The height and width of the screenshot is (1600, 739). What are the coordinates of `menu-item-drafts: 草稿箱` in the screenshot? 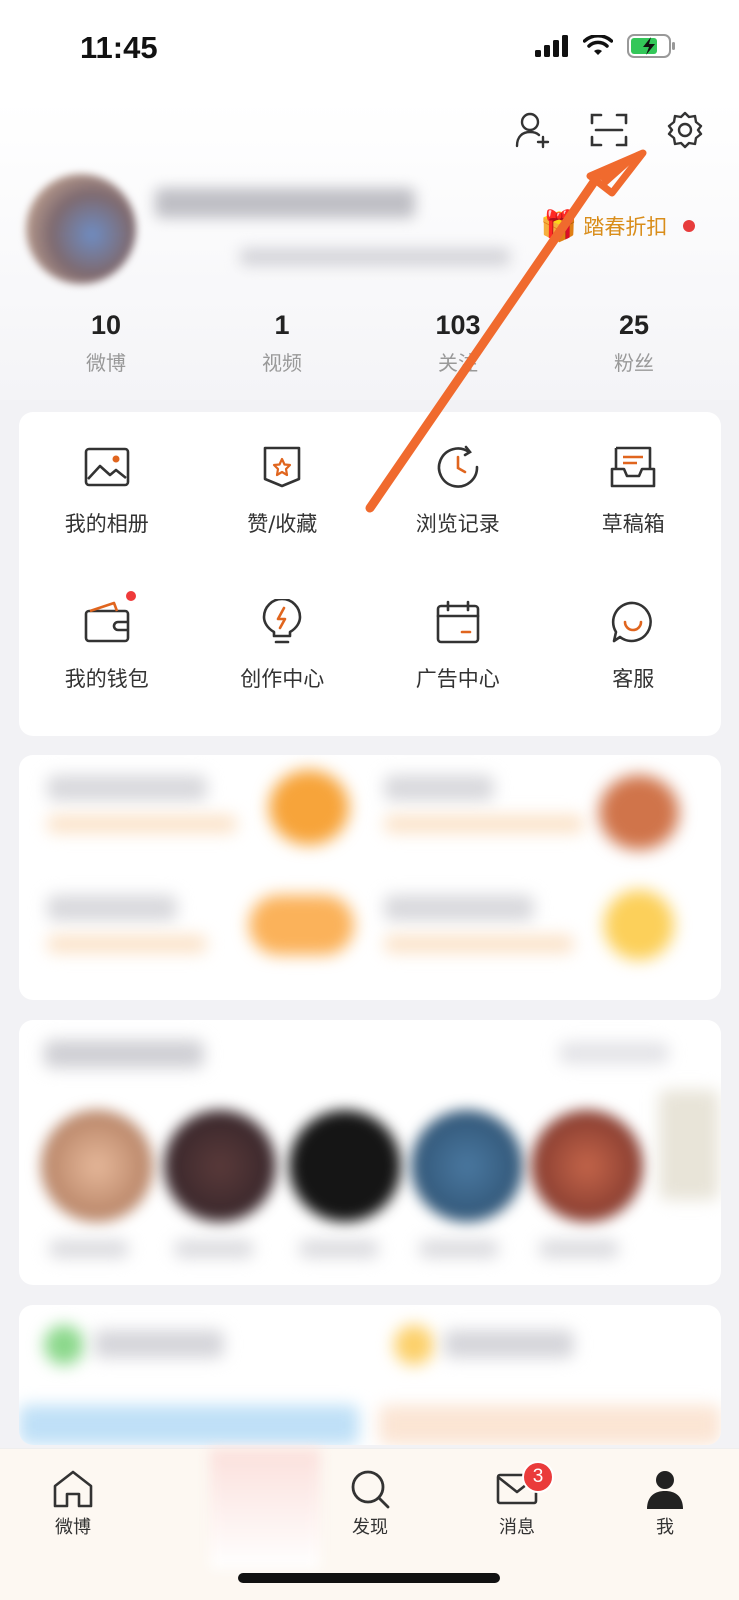 It's located at (634, 519).